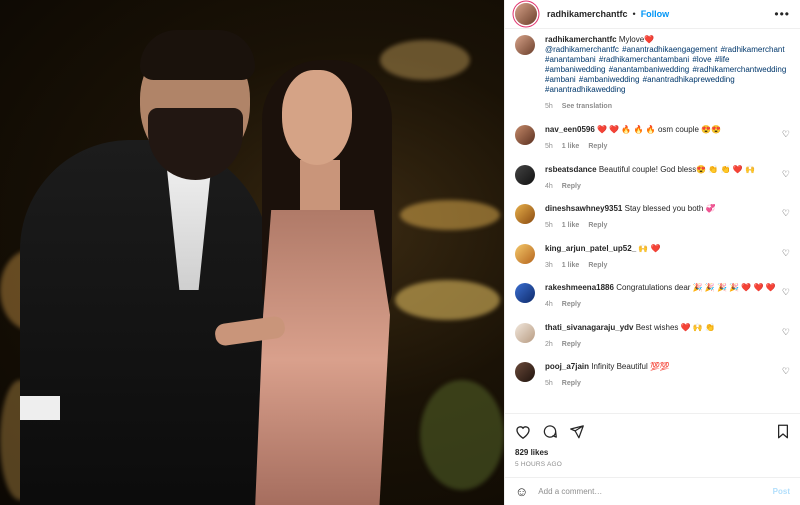 The image size is (800, 505). I want to click on emoji-icon: ☺, so click(521, 491).